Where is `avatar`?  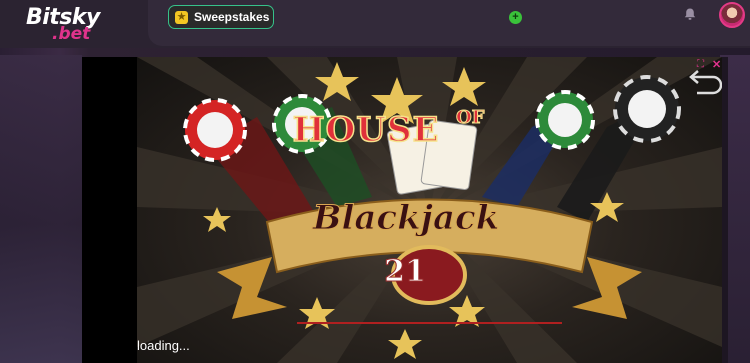
avatar is located at coordinates (732, 15).